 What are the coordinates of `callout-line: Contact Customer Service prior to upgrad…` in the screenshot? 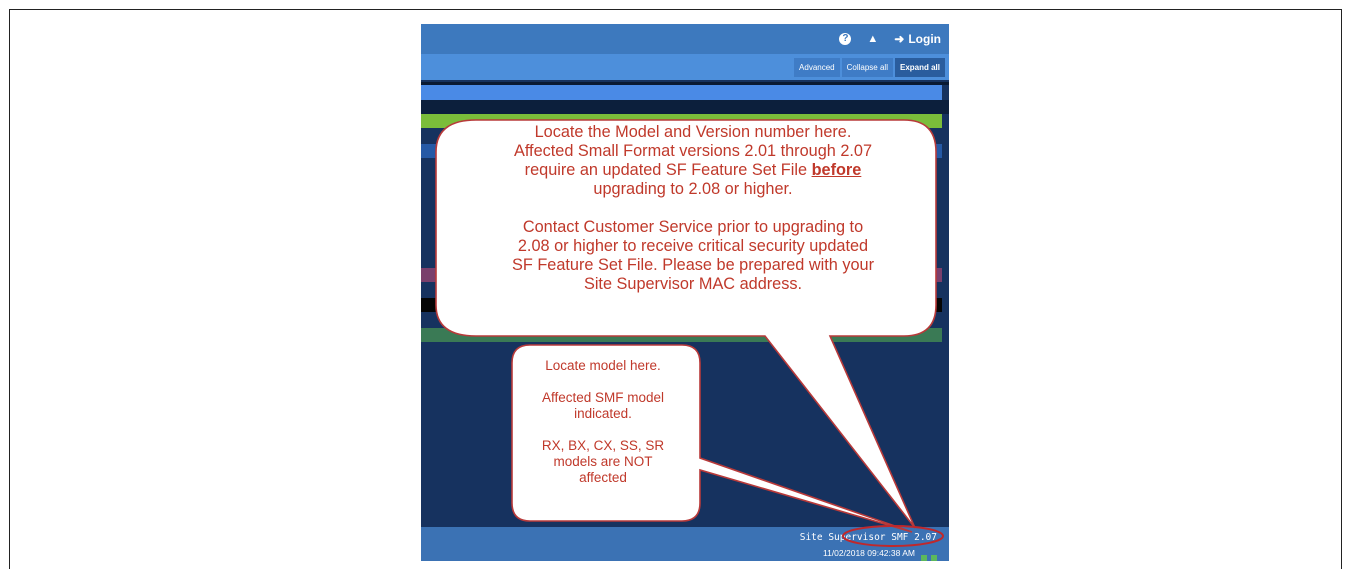 It's located at (693, 227).